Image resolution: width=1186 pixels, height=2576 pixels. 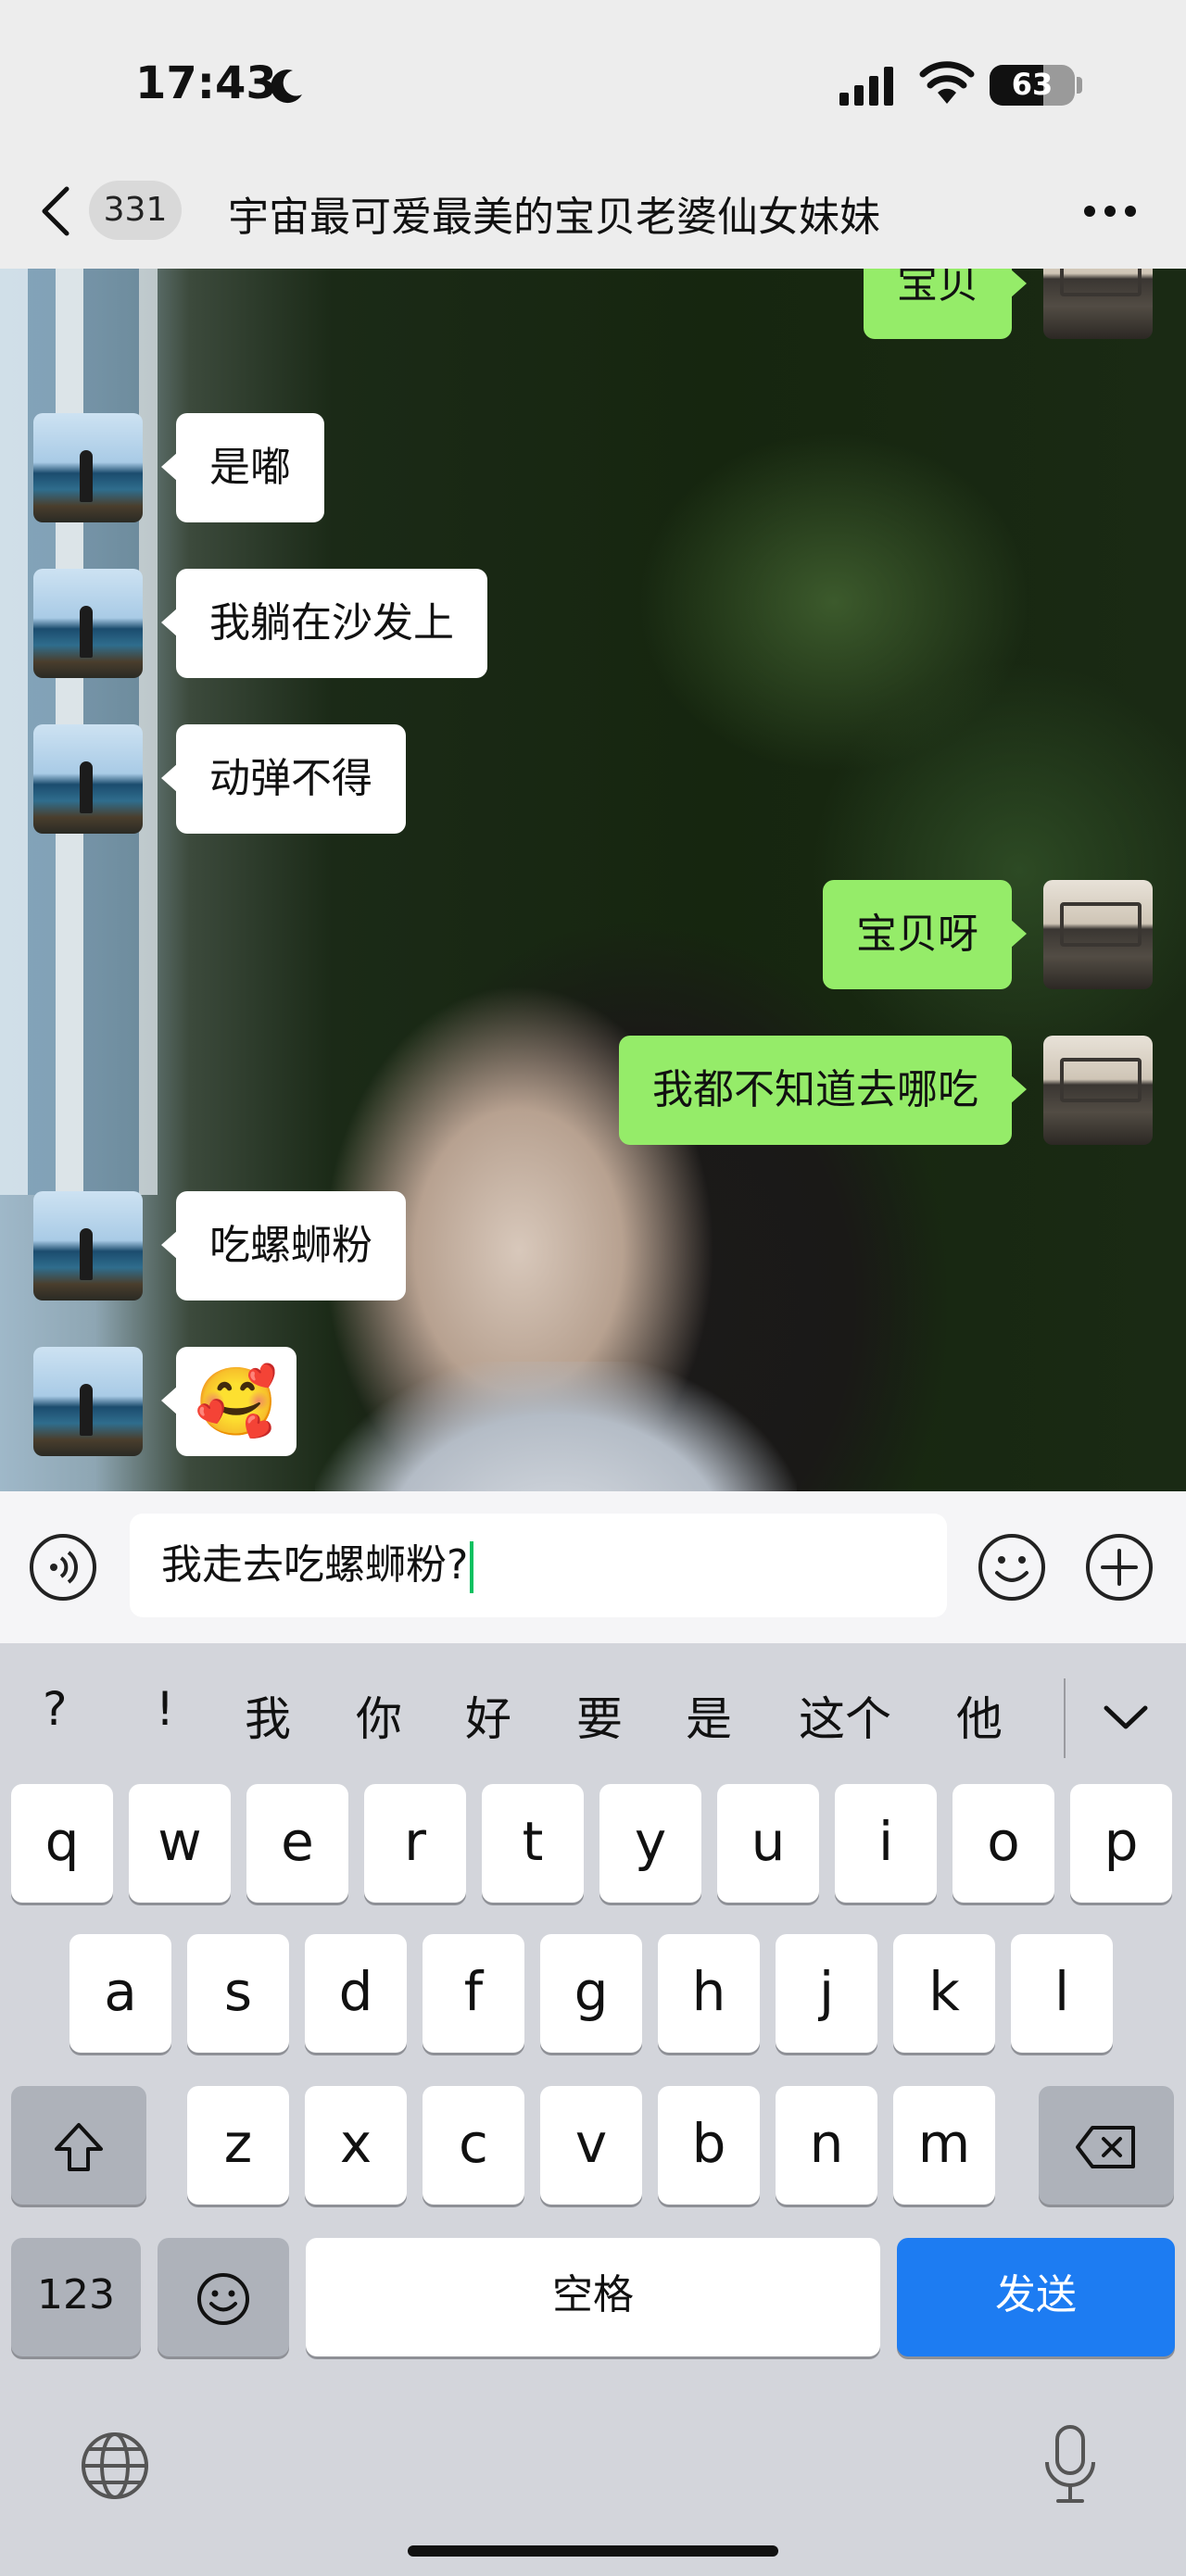 What do you see at coordinates (1012, 1567) in the screenshot?
I see `emoji-picker-icon` at bounding box center [1012, 1567].